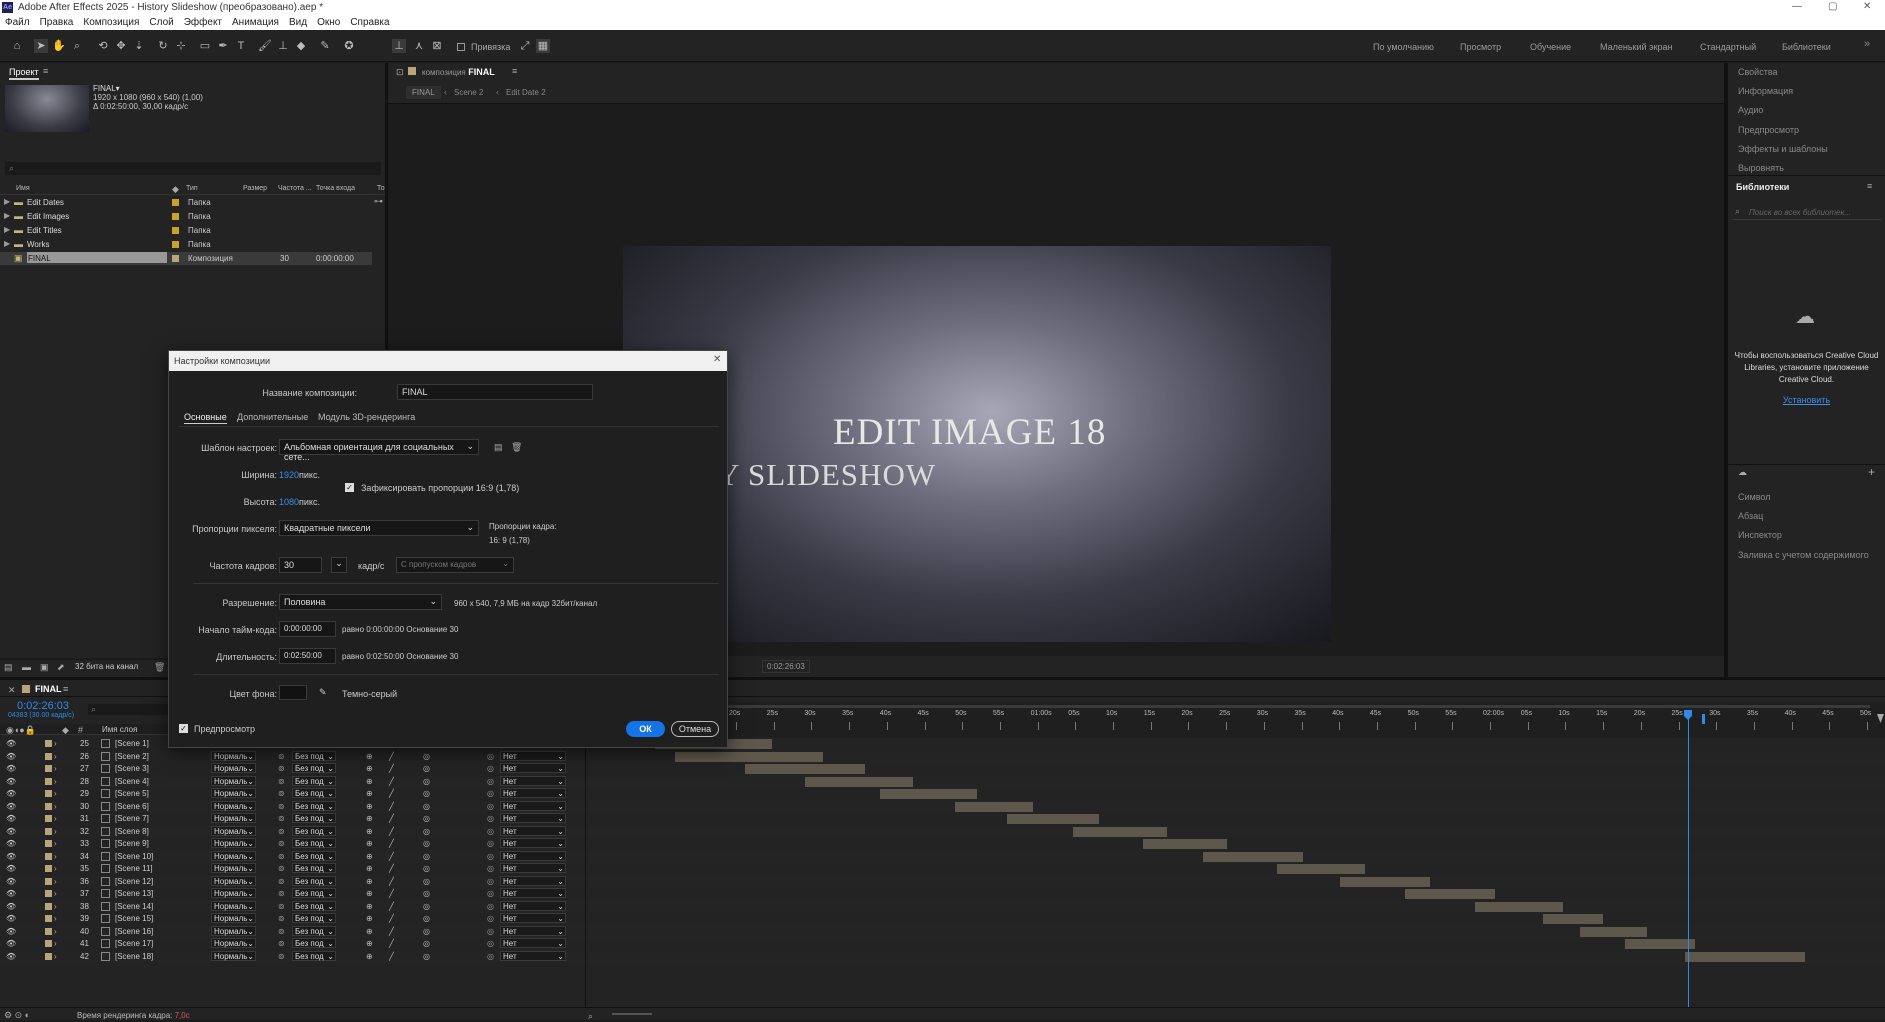  What do you see at coordinates (134, 943) in the screenshot?
I see `layer-name: [Scene 17]` at bounding box center [134, 943].